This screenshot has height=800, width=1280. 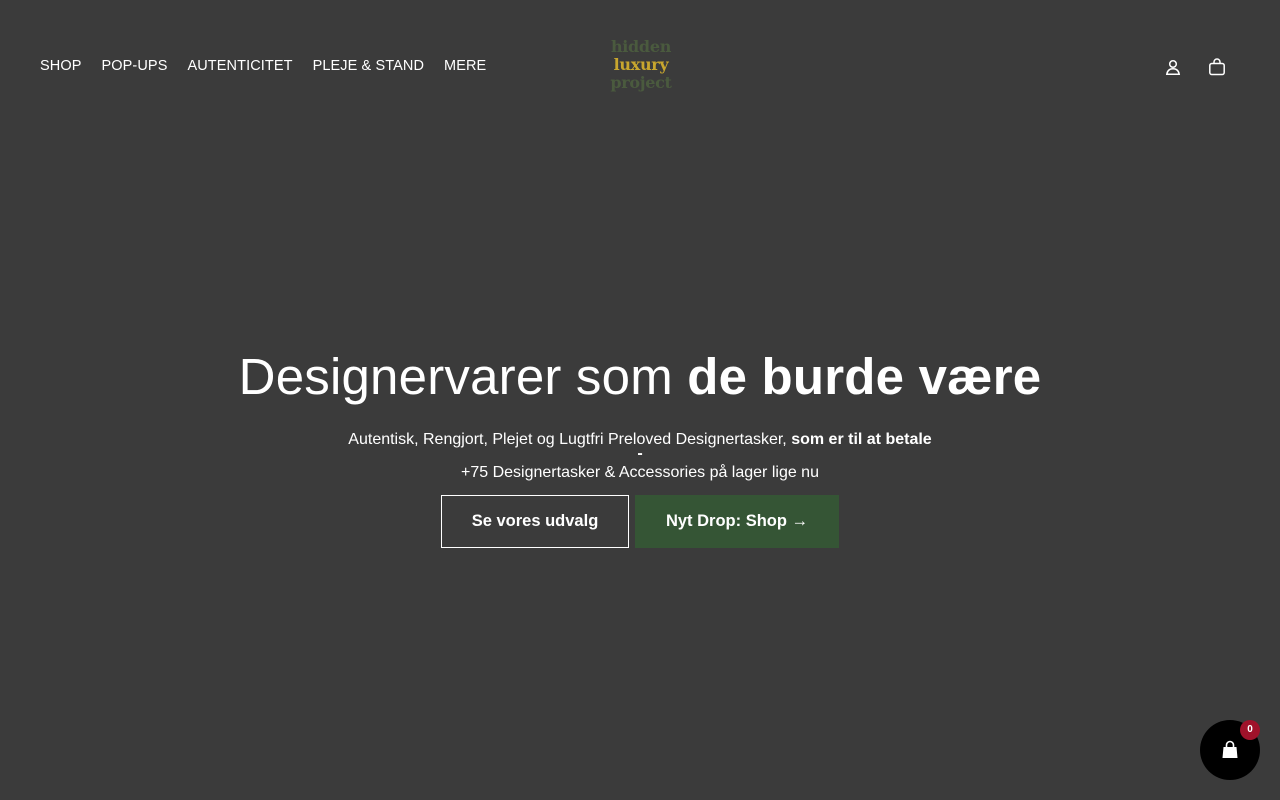 What do you see at coordinates (1217, 67) in the screenshot?
I see `bag-icon` at bounding box center [1217, 67].